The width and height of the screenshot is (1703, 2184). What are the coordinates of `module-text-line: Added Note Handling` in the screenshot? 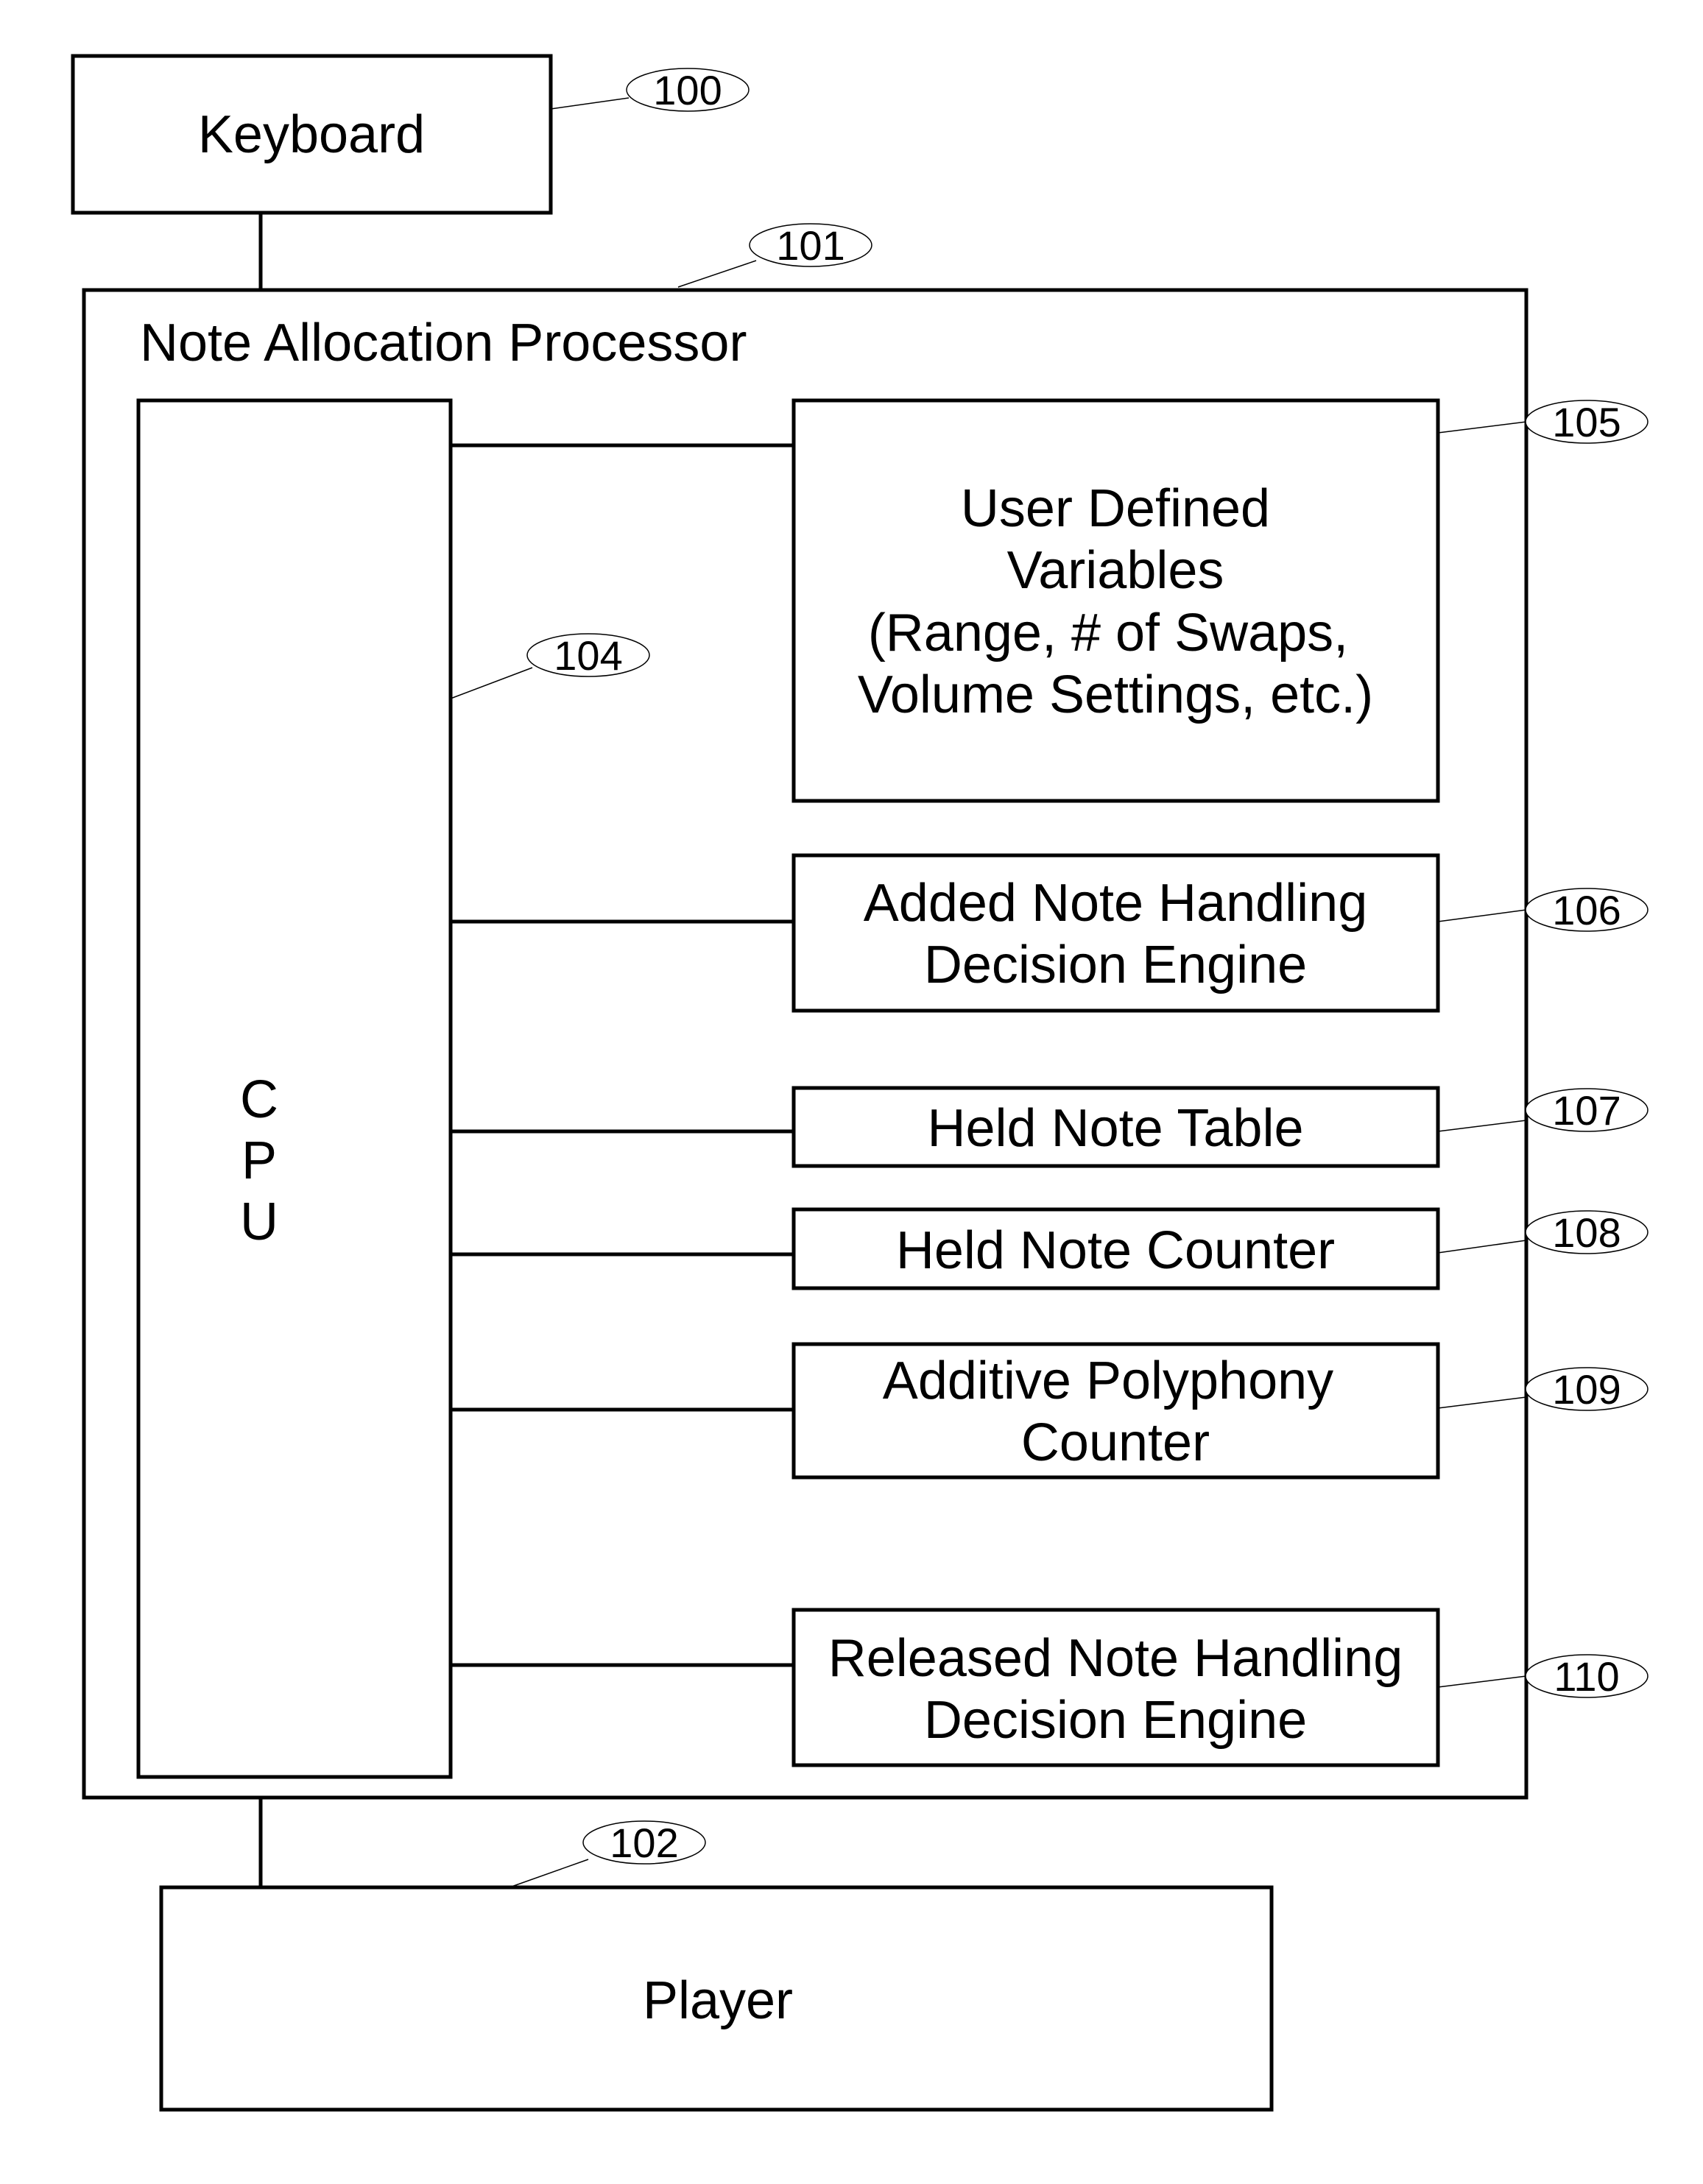 It's located at (1116, 903).